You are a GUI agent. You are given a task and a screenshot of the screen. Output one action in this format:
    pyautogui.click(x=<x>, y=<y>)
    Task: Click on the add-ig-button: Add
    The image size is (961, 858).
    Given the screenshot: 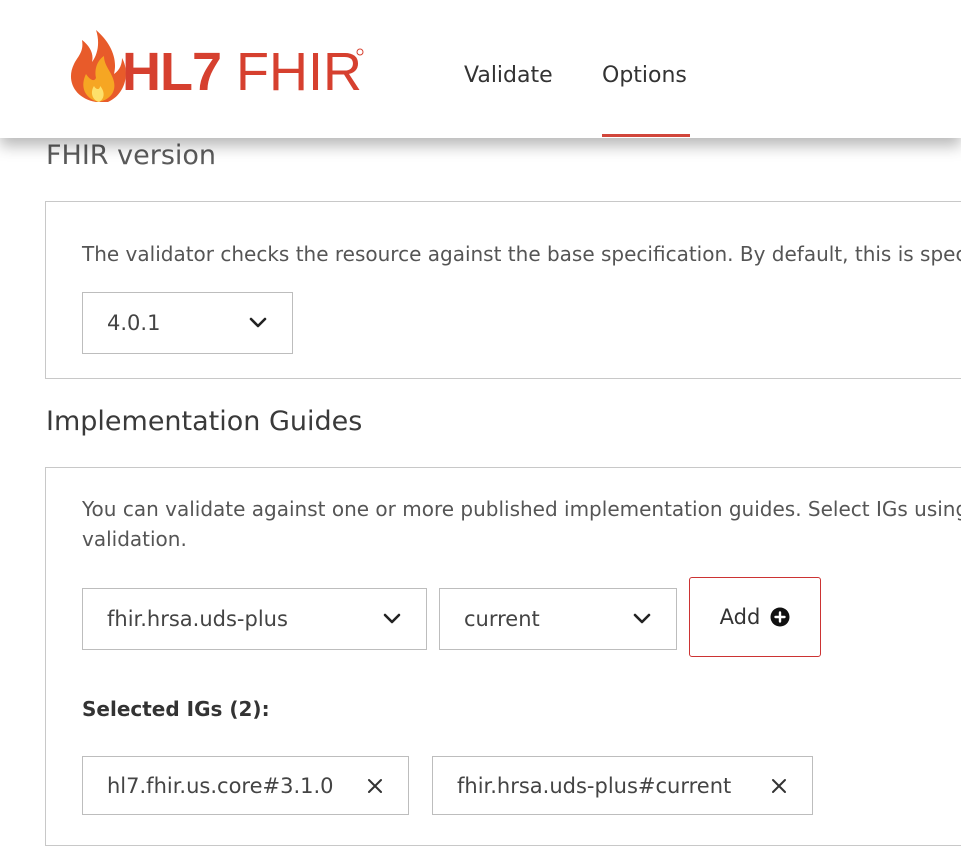 What is the action you would take?
    pyautogui.click(x=755, y=617)
    